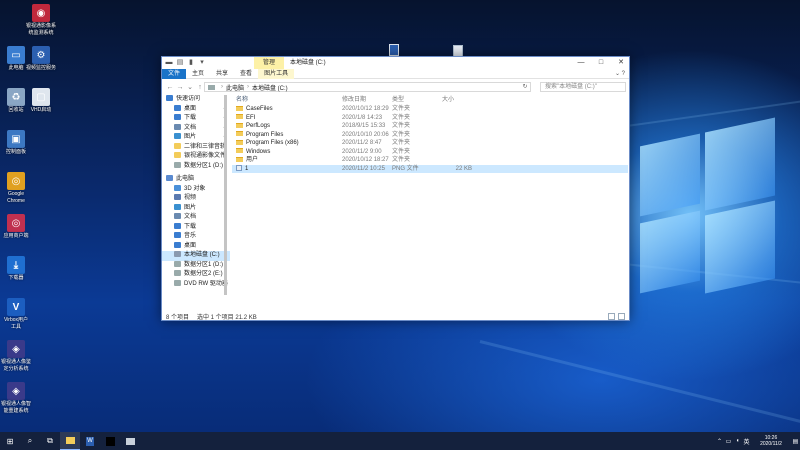 This screenshot has width=800, height=450. What do you see at coordinates (621, 316) in the screenshot?
I see `large-icons-view-icon` at bounding box center [621, 316].